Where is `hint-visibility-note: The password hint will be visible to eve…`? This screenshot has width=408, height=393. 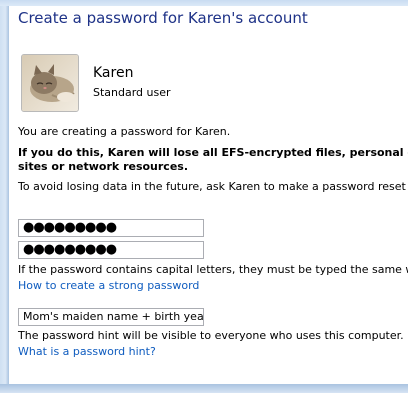 hint-visibility-note: The password hint will be visible to eve… is located at coordinates (211, 335).